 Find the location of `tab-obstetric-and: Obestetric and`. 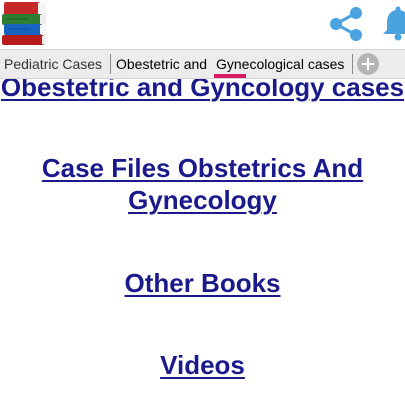

tab-obstetric-and: Obestetric and is located at coordinates (161, 64).